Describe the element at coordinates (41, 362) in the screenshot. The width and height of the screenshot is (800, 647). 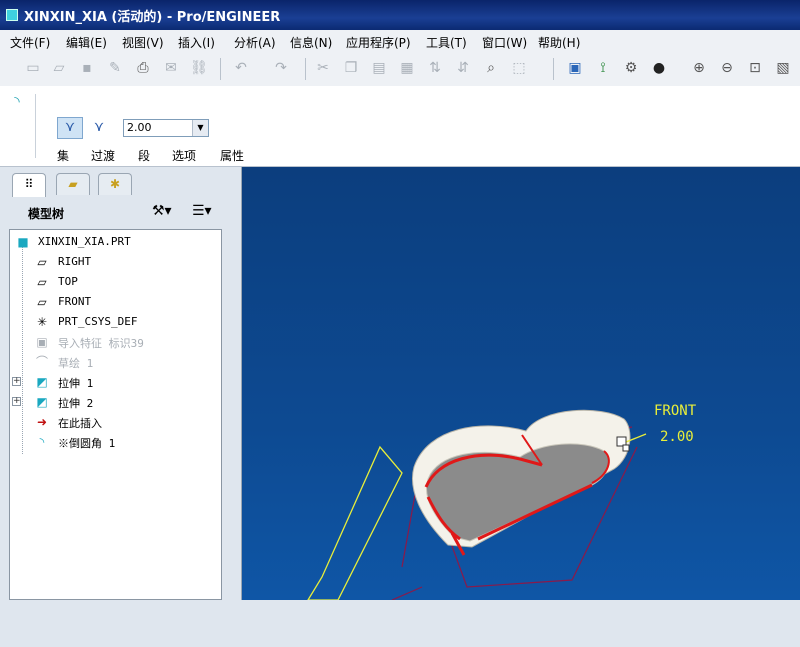
I see `sketch-icon: ⌒` at that location.